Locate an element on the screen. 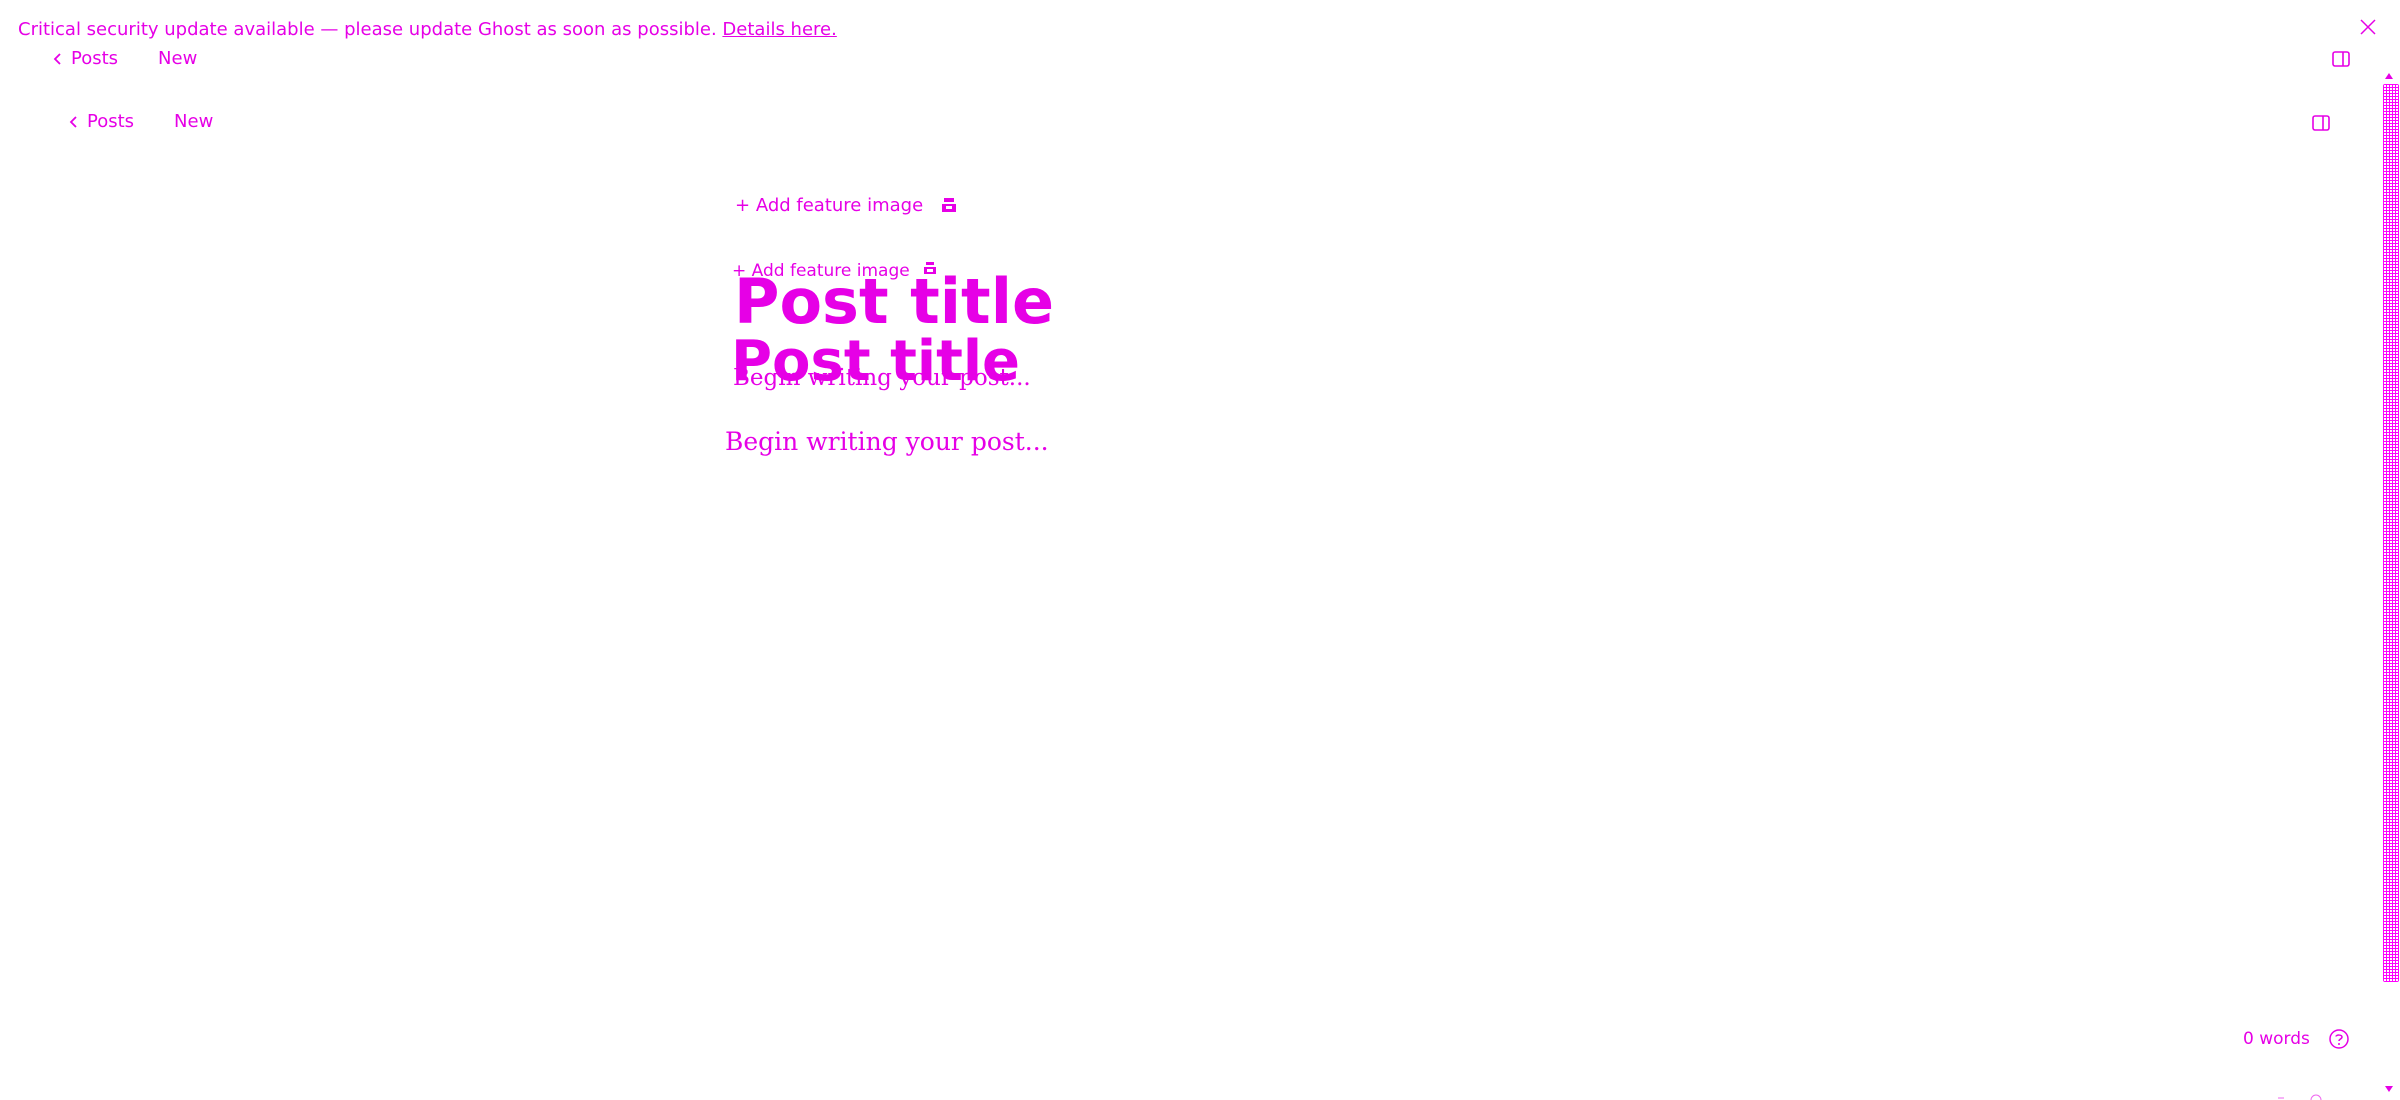 Image resolution: width=2400 pixels, height=1100 pixels. post-status: New is located at coordinates (178, 58).